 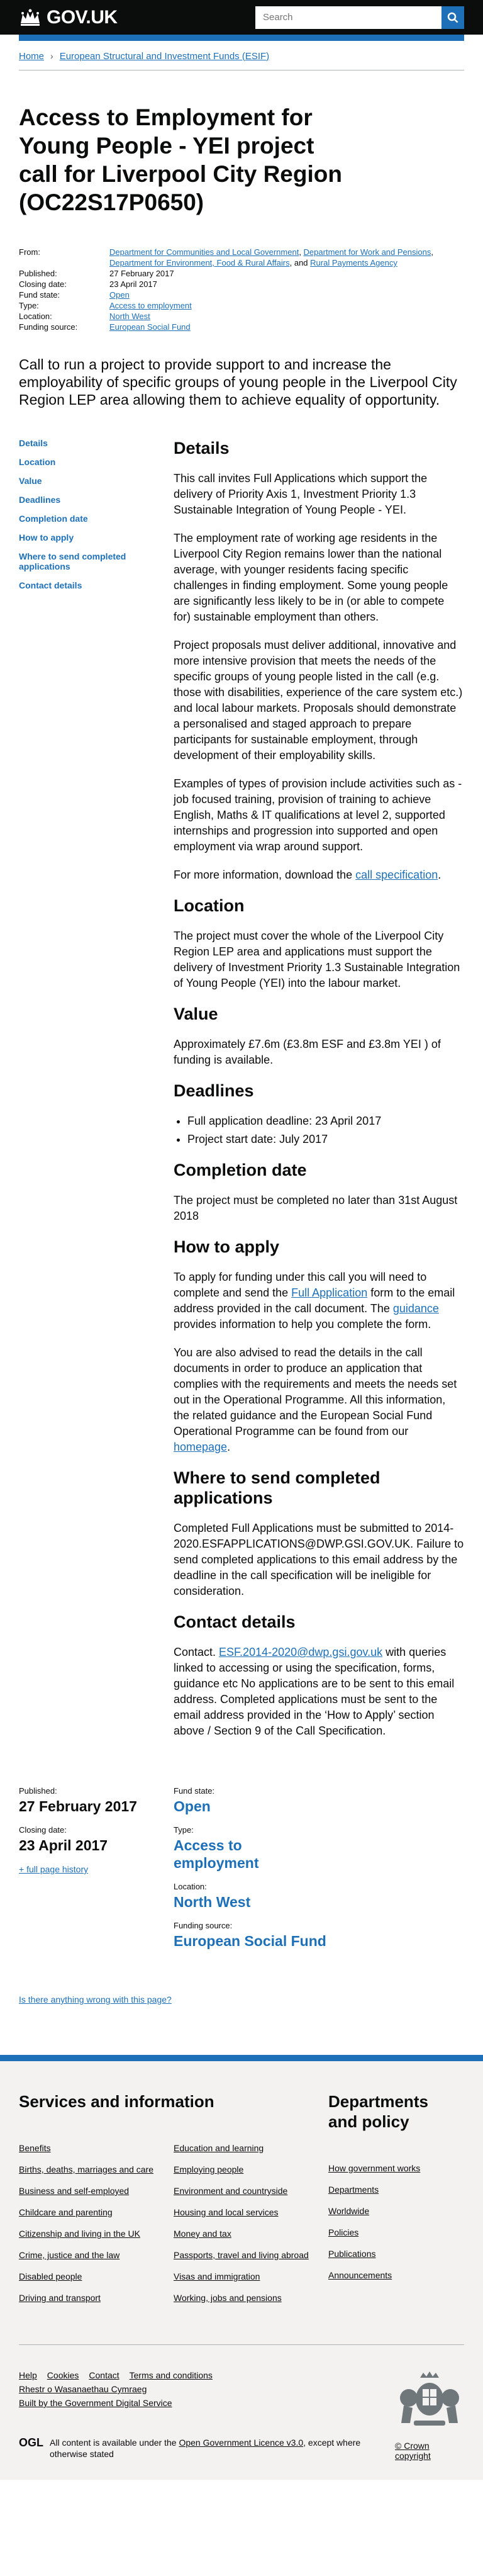 What do you see at coordinates (50, 585) in the screenshot?
I see `nav-link-contact: Contact details` at bounding box center [50, 585].